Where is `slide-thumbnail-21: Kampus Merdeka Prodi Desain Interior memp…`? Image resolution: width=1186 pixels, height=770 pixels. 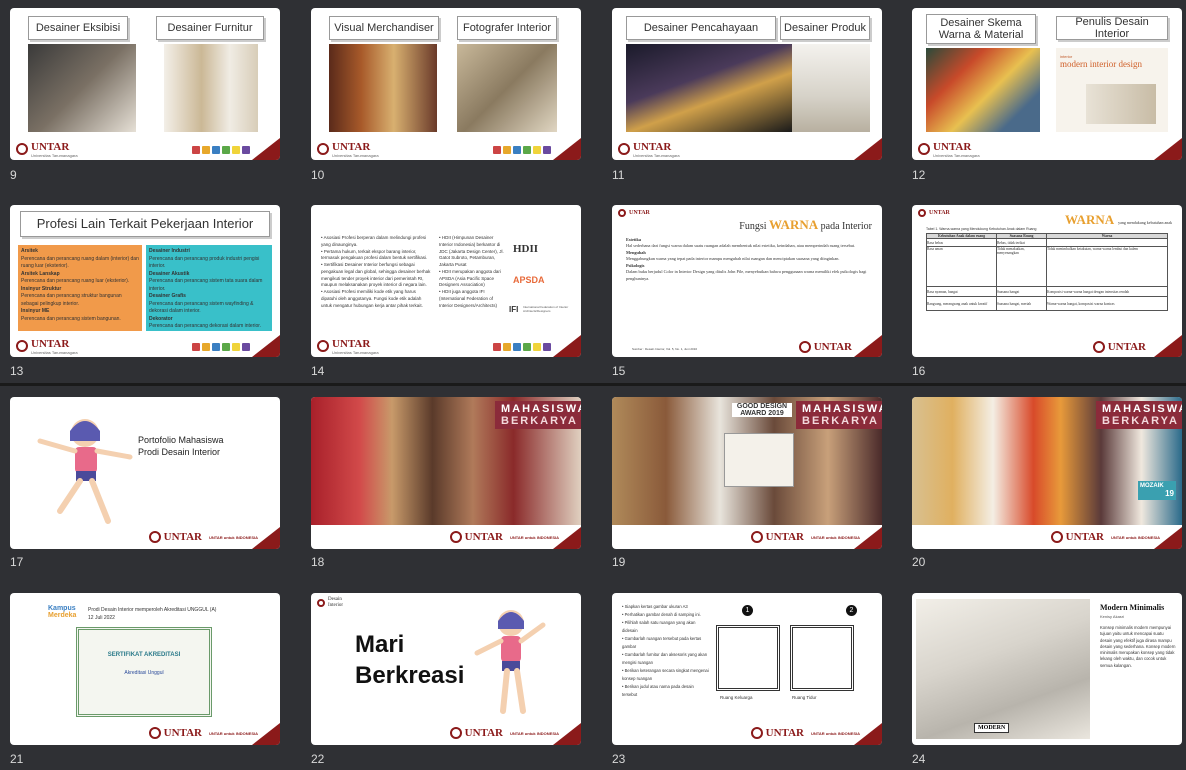 slide-thumbnail-21: Kampus Merdeka Prodi Desain Interior memp… is located at coordinates (145, 669).